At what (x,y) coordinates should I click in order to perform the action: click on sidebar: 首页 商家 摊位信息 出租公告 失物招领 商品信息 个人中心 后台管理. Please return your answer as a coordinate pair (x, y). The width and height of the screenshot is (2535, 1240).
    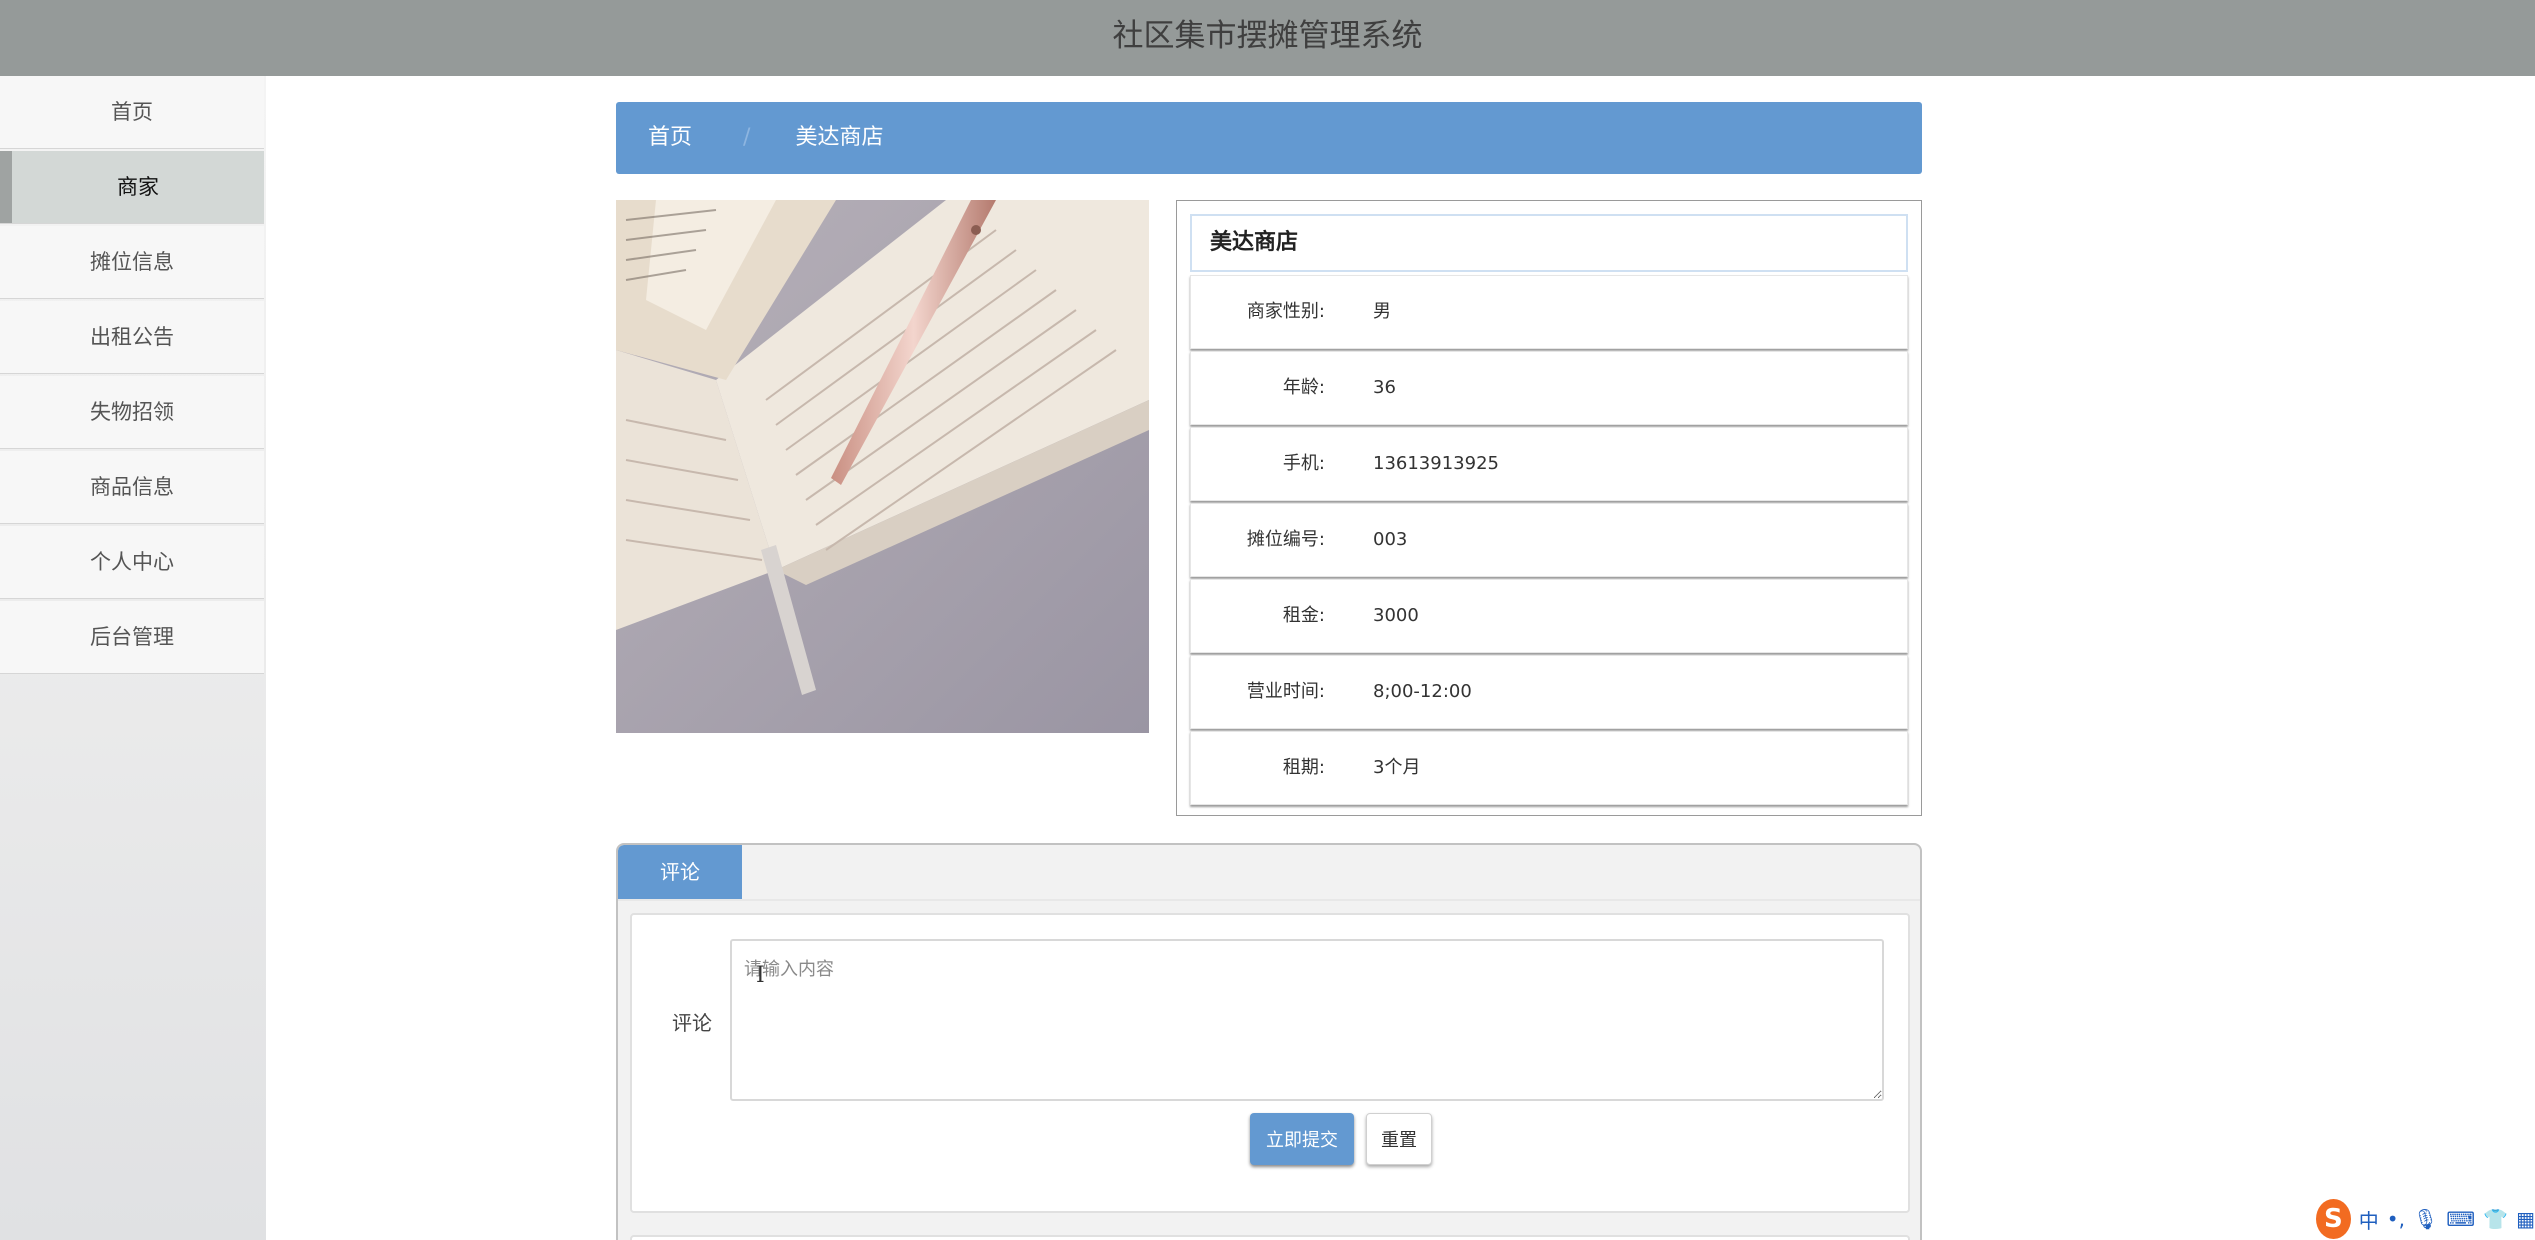
    Looking at the image, I should click on (133, 658).